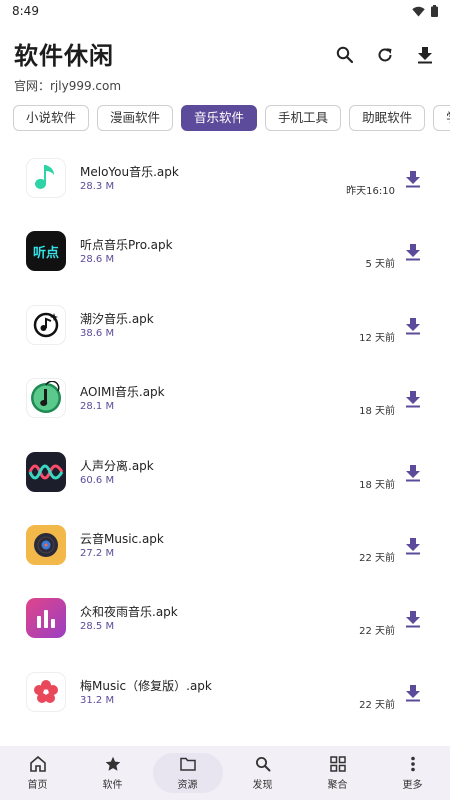 The image size is (450, 800). I want to click on grid-icon, so click(338, 764).